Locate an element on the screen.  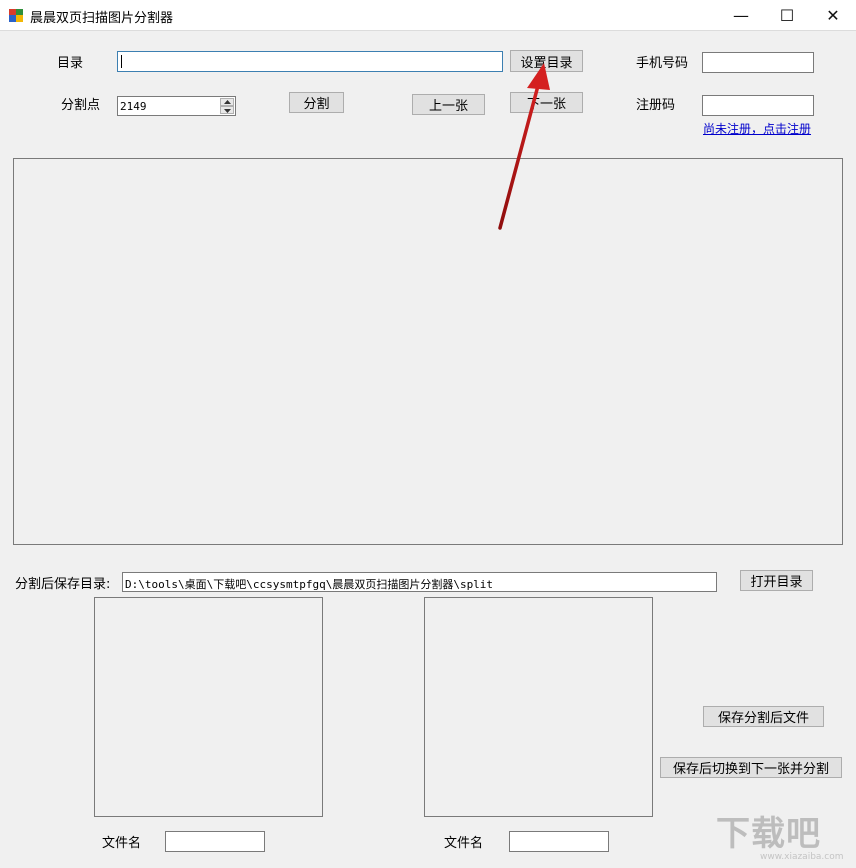
directory-label: 目录 is located at coordinates (70, 63).